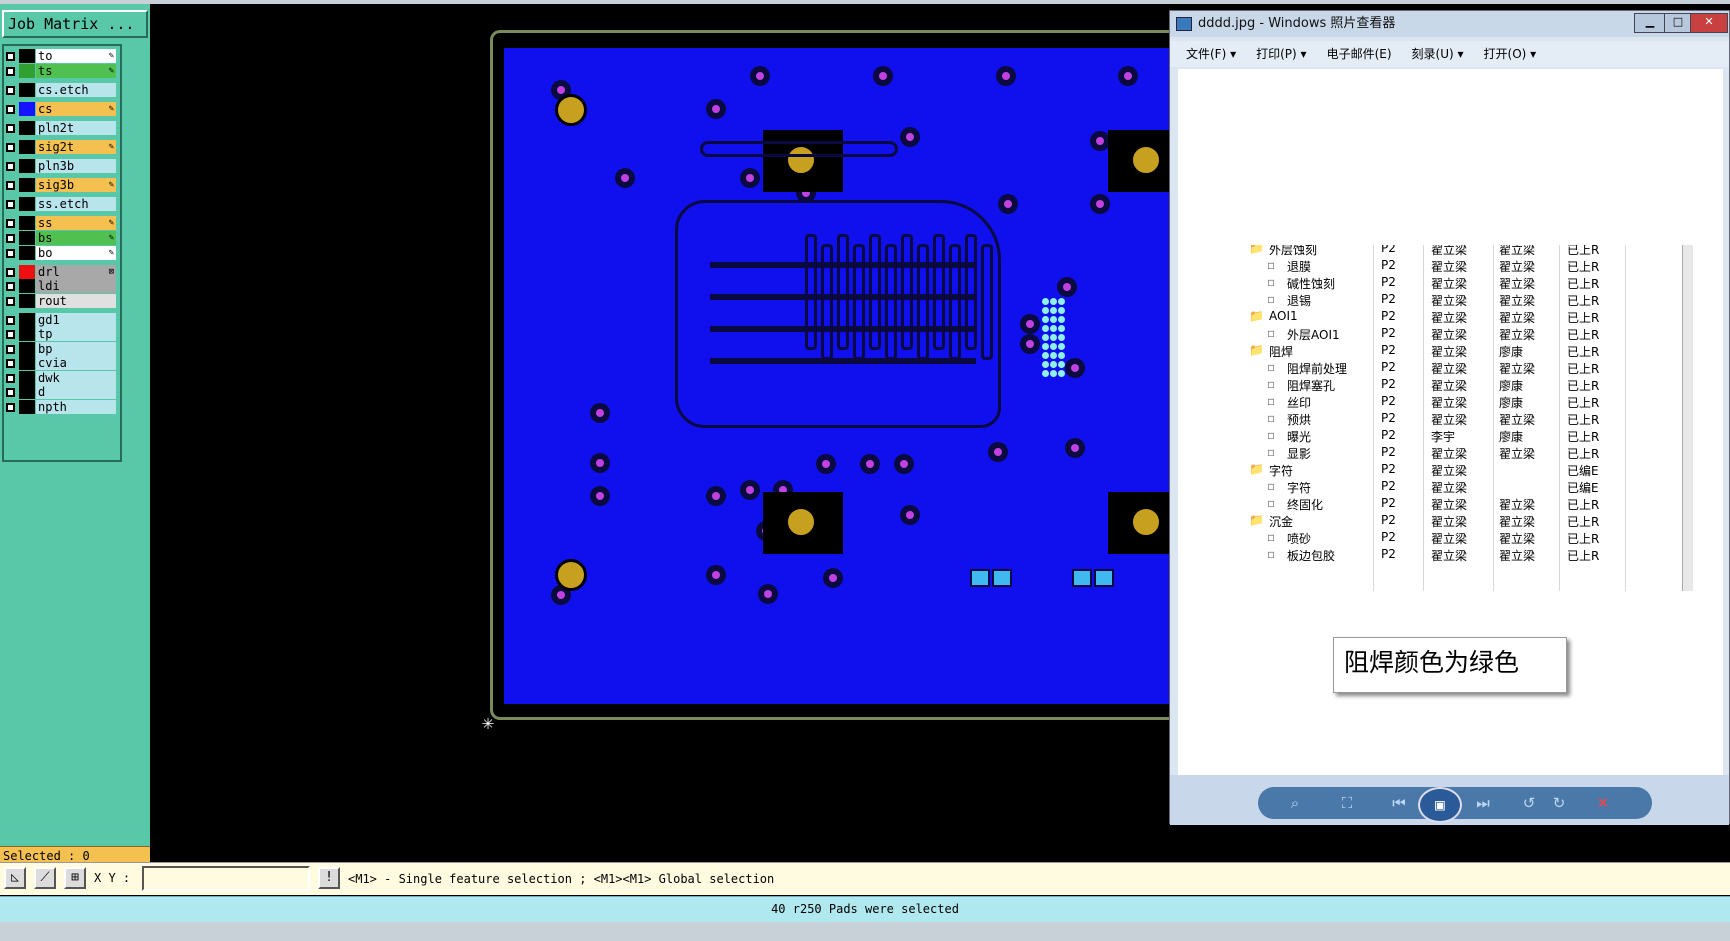  I want to click on layer-row-d: d, so click(61, 392).